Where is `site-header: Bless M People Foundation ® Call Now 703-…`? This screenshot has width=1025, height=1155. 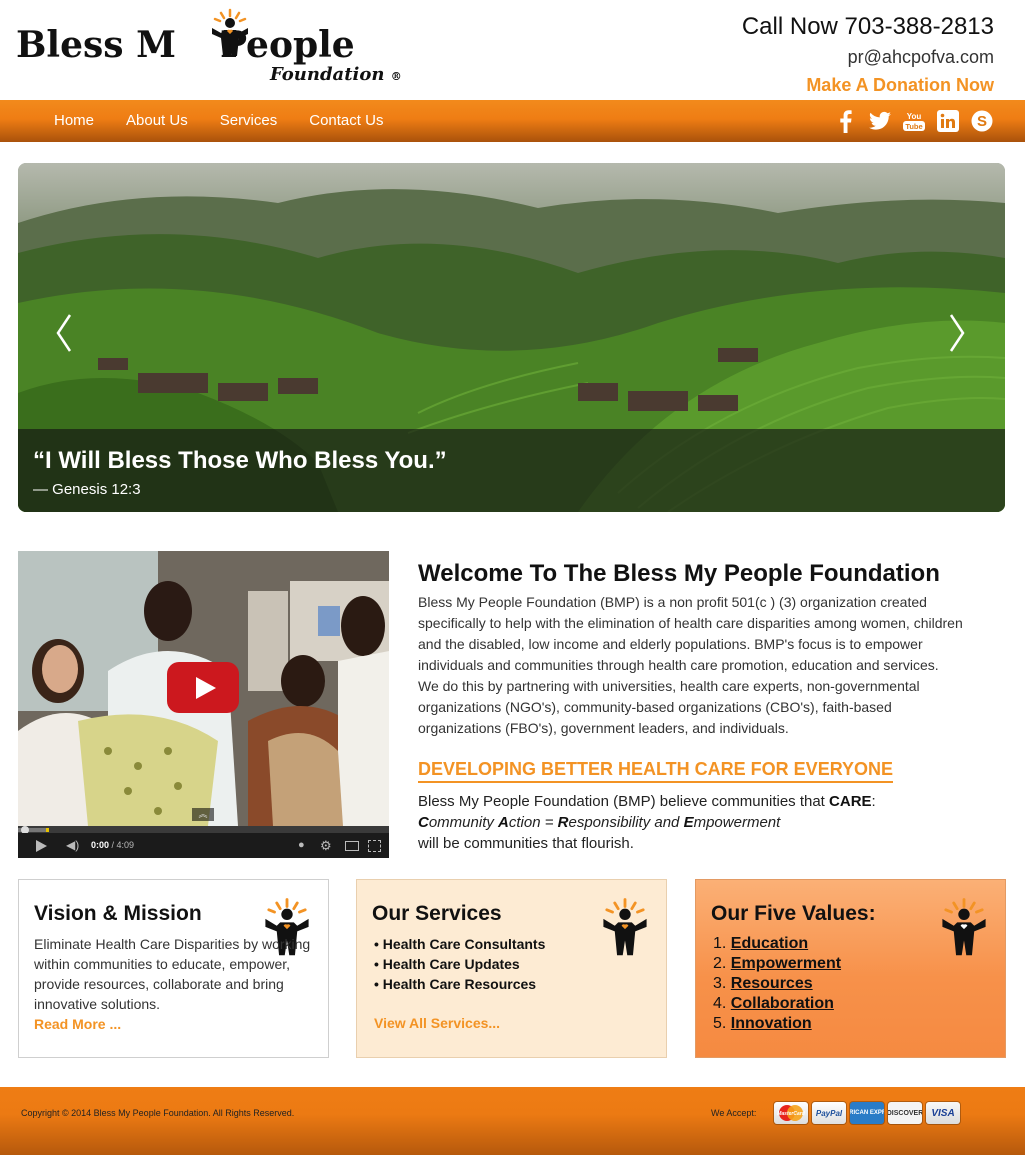
site-header: Bless M People Foundation ® Call Now 703-… is located at coordinates (512, 50).